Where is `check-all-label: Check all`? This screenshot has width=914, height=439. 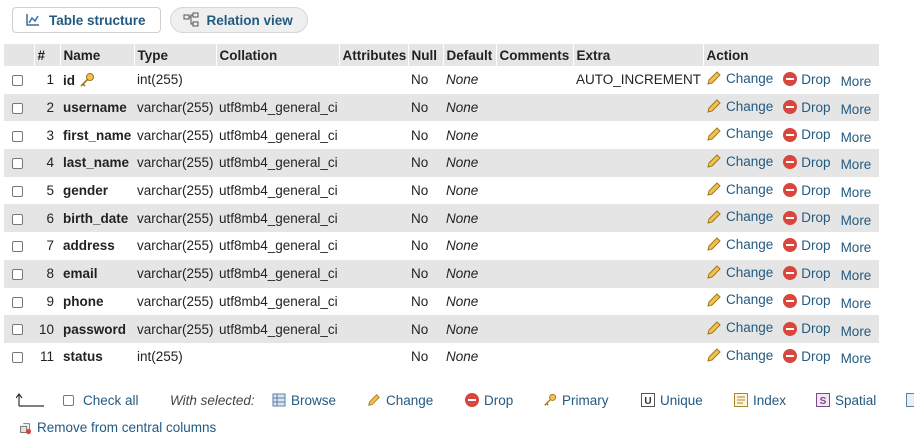 check-all-label: Check all is located at coordinates (111, 400).